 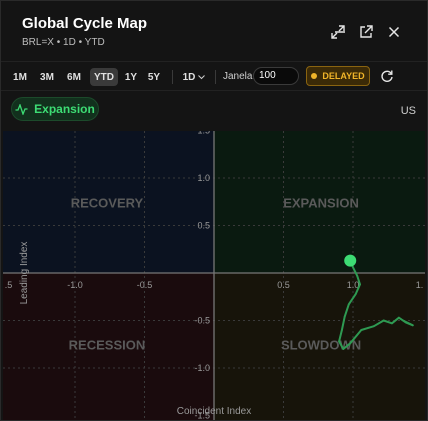 What do you see at coordinates (21, 109) in the screenshot?
I see `activity-icon` at bounding box center [21, 109].